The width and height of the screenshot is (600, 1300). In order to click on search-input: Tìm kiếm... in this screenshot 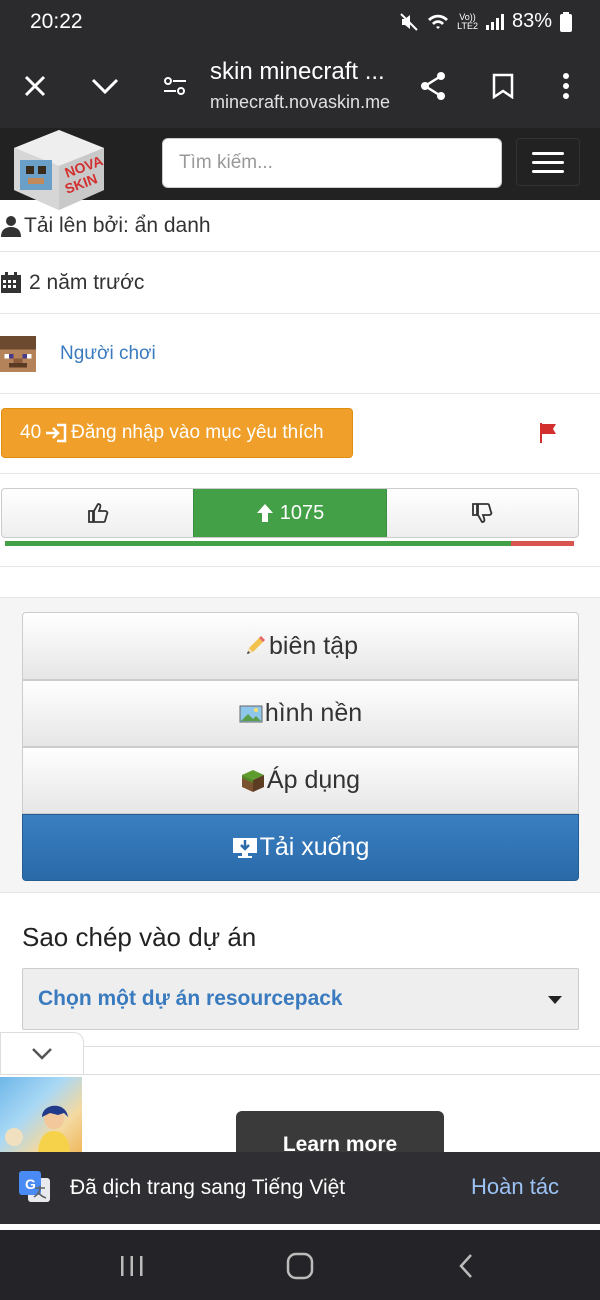, I will do `click(332, 163)`.